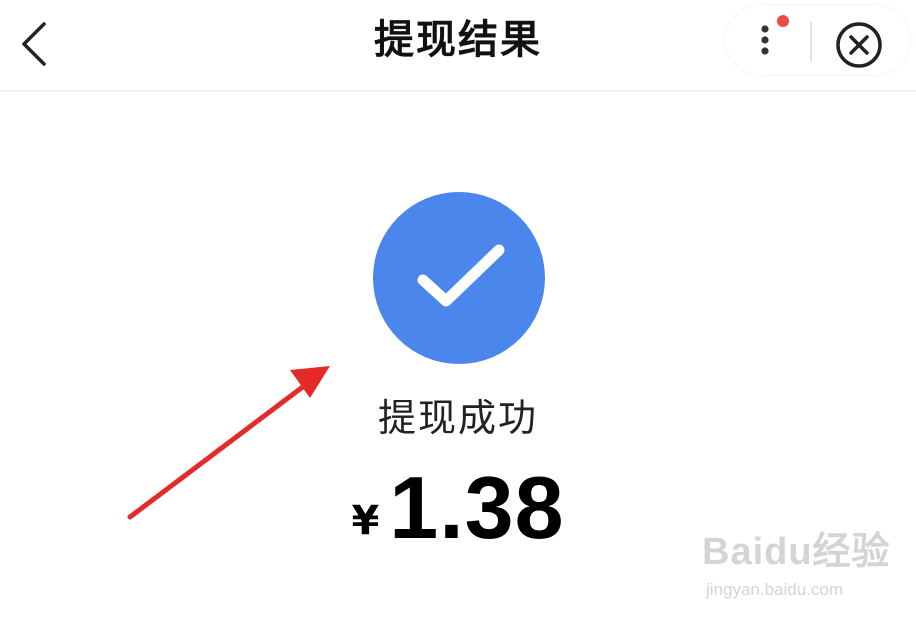  I want to click on close-button, so click(859, 45).